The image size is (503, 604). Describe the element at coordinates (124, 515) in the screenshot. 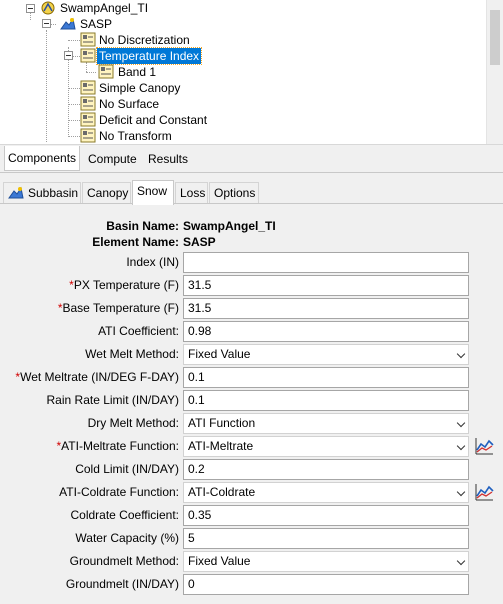

I see `coldrate-coefficient-label: Coldrate Coefficient:` at that location.